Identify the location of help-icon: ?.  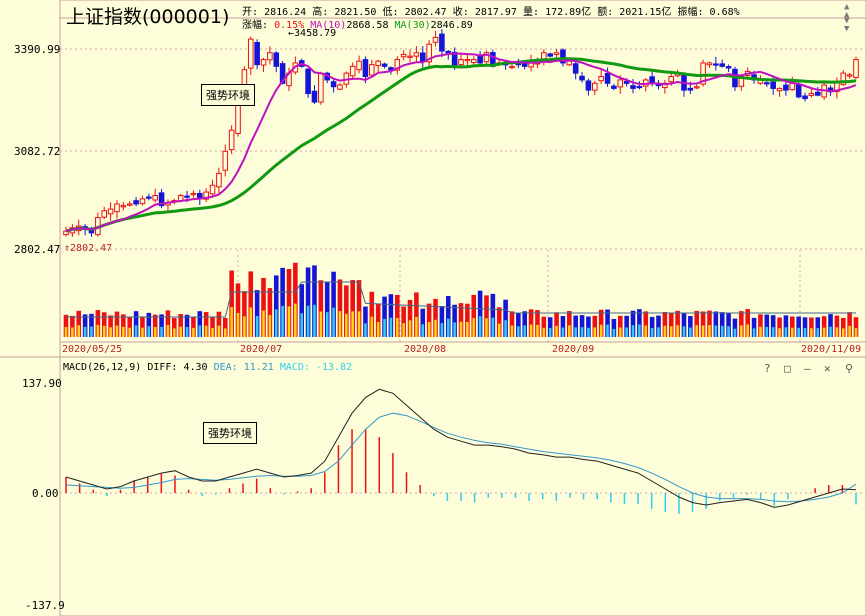
(767, 368).